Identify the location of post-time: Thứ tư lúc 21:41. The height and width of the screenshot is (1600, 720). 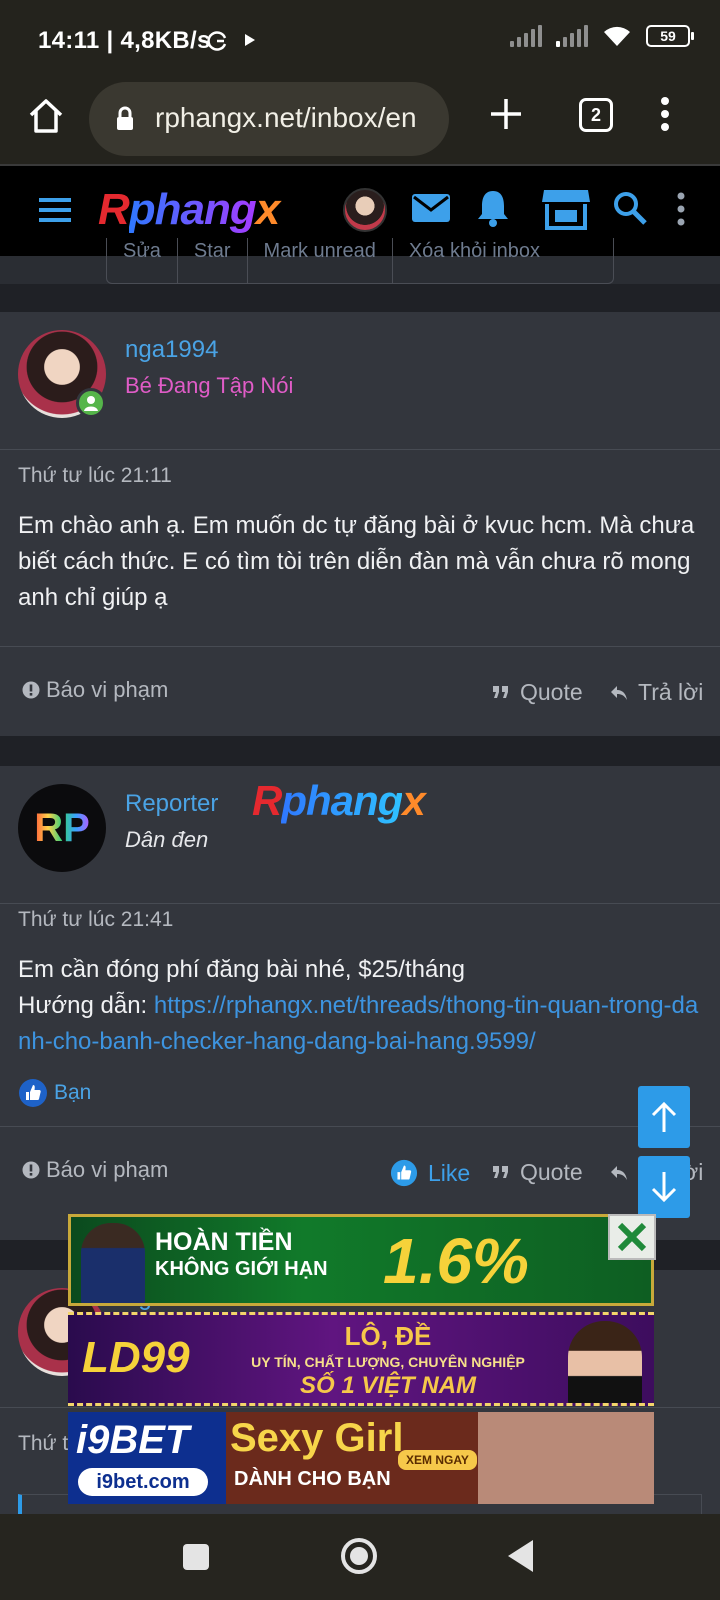
(95, 920).